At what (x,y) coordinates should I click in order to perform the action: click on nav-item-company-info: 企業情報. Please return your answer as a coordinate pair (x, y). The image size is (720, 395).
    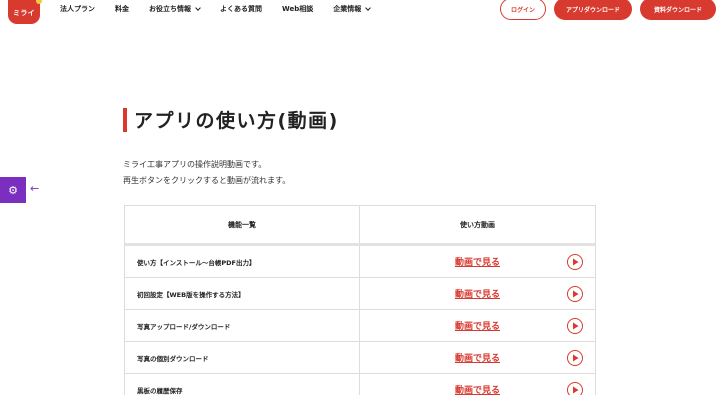
    Looking at the image, I should click on (352, 9).